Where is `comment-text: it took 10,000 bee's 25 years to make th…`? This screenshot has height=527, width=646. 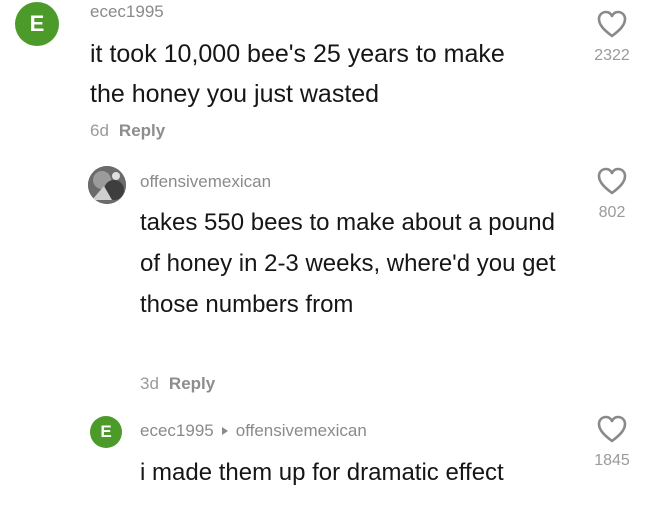
comment-text: it took 10,000 bee's 25 years to make th… is located at coordinates (297, 74).